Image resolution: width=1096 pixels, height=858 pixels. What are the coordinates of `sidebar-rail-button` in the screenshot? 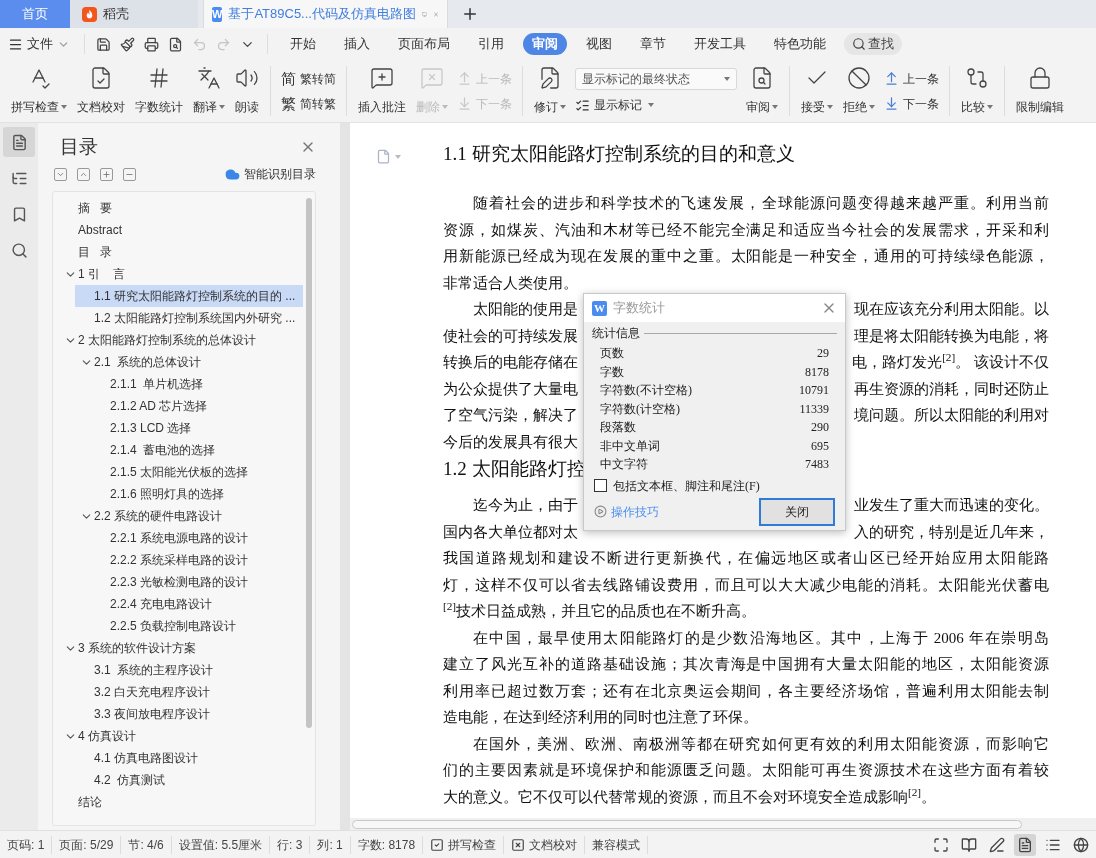 It's located at (19, 142).